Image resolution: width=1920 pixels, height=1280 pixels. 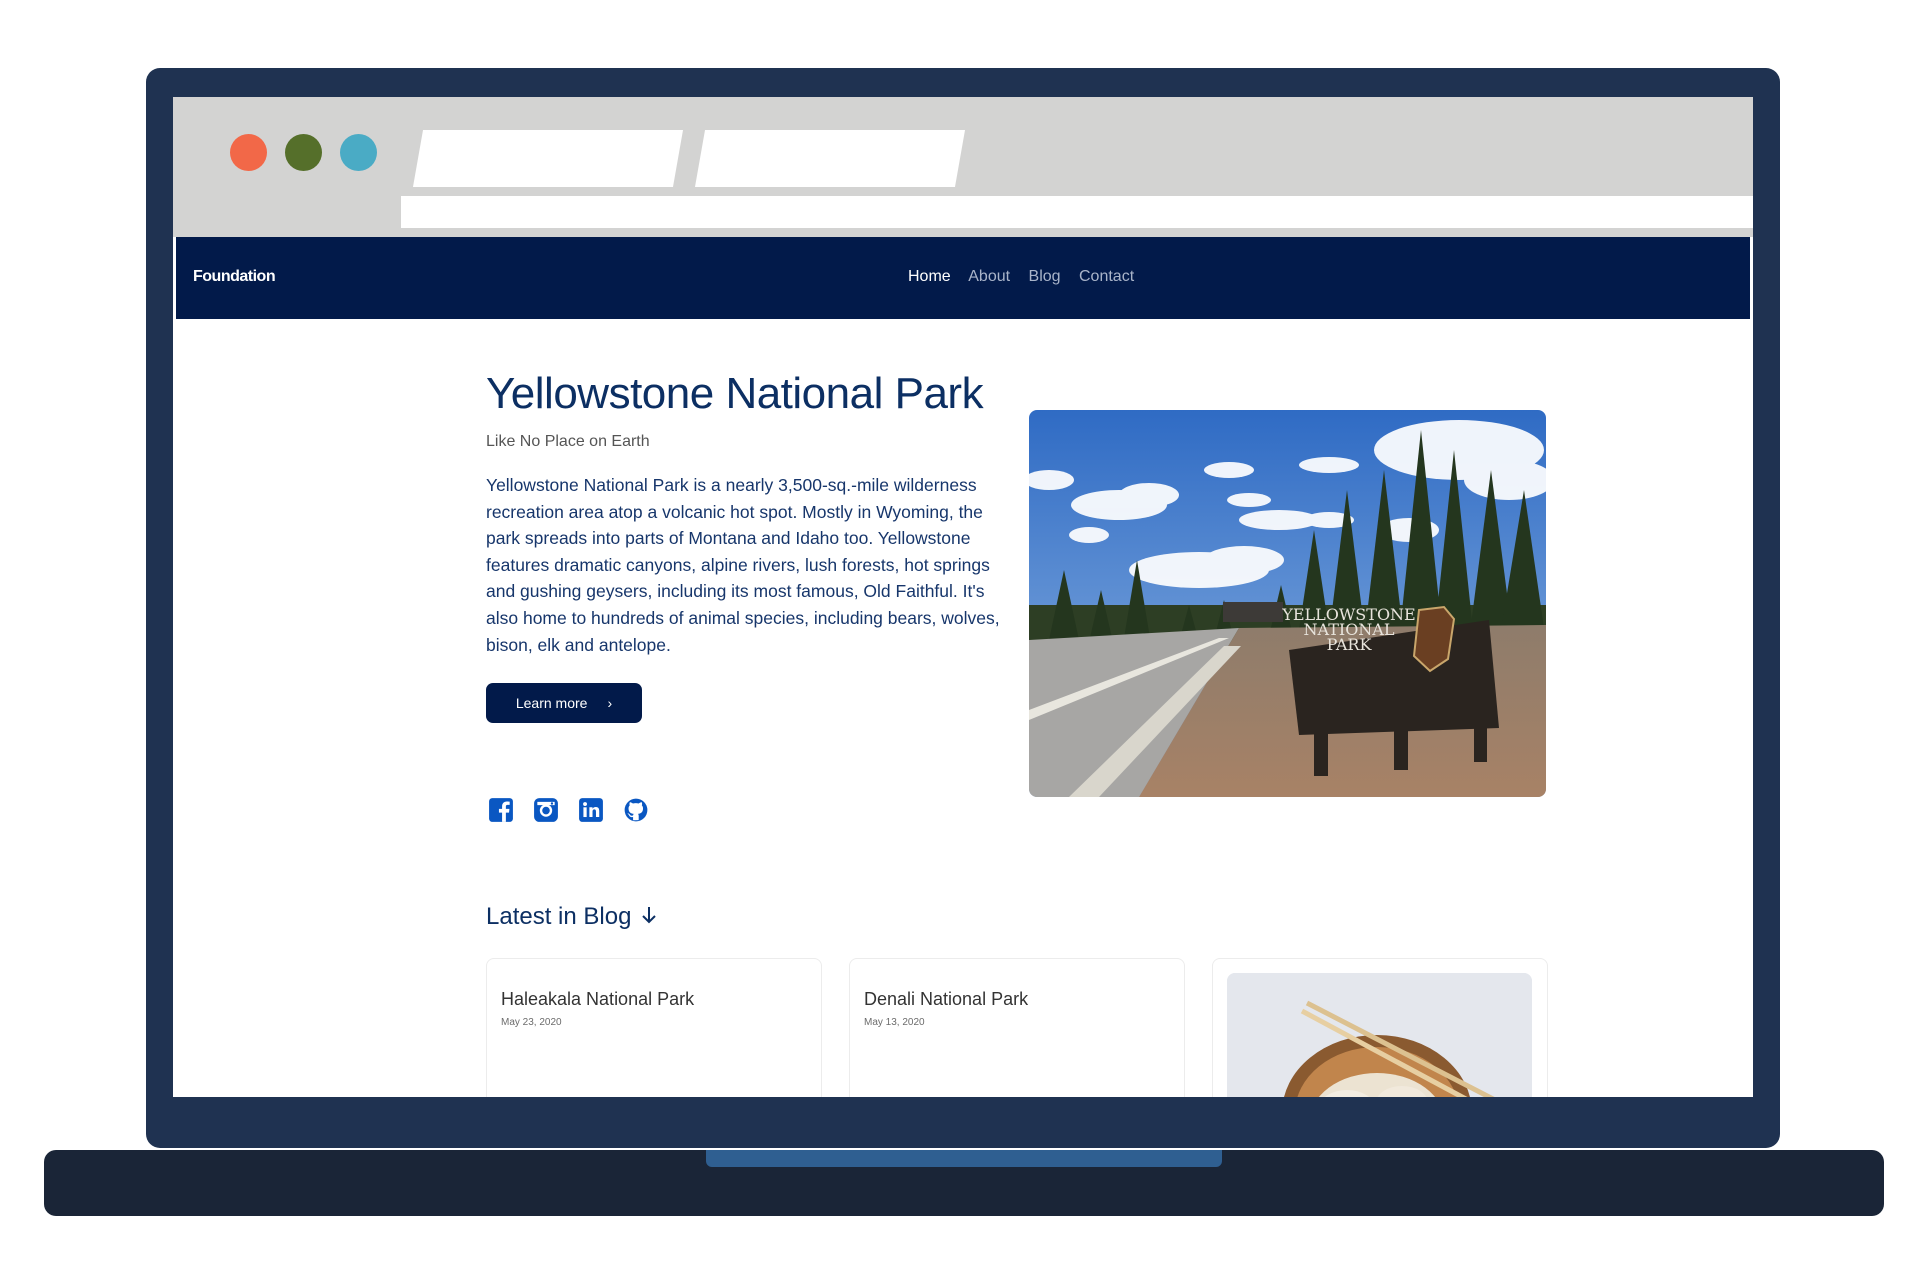 I want to click on yellowstone-photo: YELLOWSTONE NATIONAL PARK, so click(x=1287, y=603).